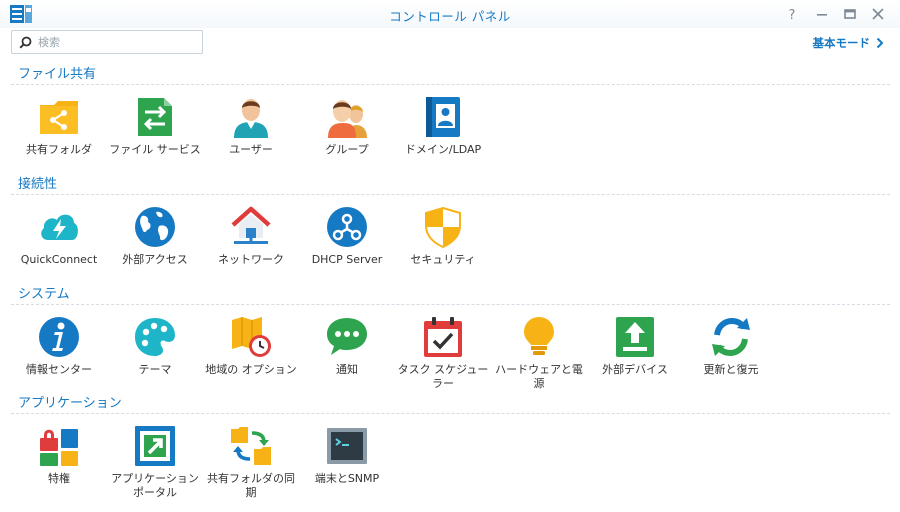 The image size is (900, 512). Describe the element at coordinates (59, 227) in the screenshot. I see `quickconnect-icon` at that location.